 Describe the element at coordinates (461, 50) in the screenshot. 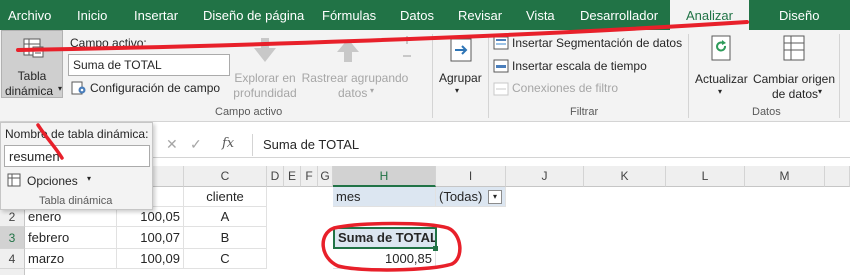

I see `group-arrow-icon` at that location.